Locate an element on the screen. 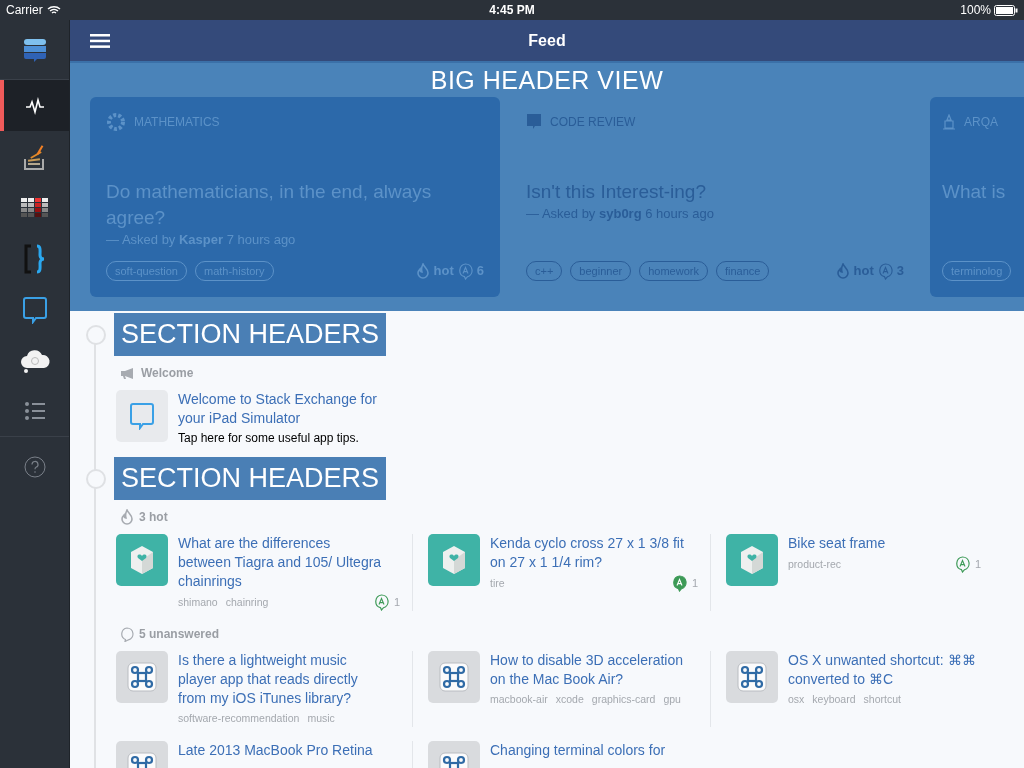 This screenshot has height=768, width=1024. section-label: 3 hot is located at coordinates (153, 517).